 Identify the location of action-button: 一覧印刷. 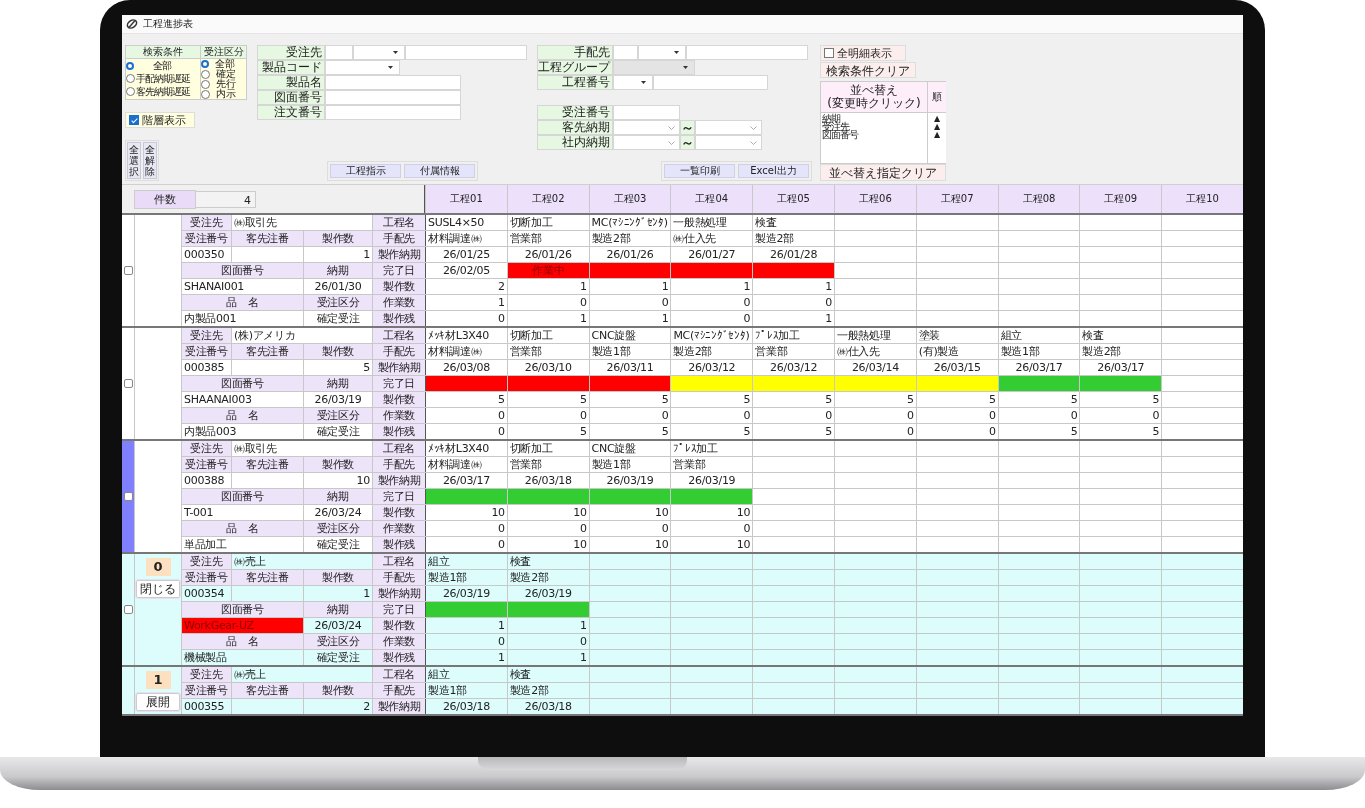
(699, 171).